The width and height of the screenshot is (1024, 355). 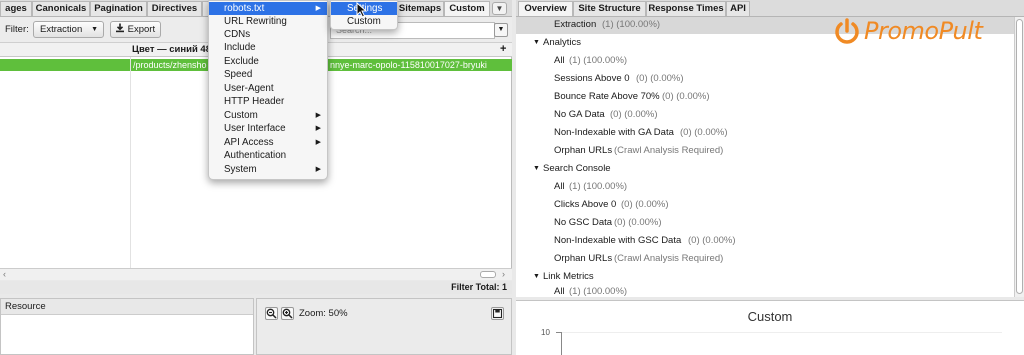 What do you see at coordinates (503, 274) in the screenshot?
I see `scroll-right-icon: ›` at bounding box center [503, 274].